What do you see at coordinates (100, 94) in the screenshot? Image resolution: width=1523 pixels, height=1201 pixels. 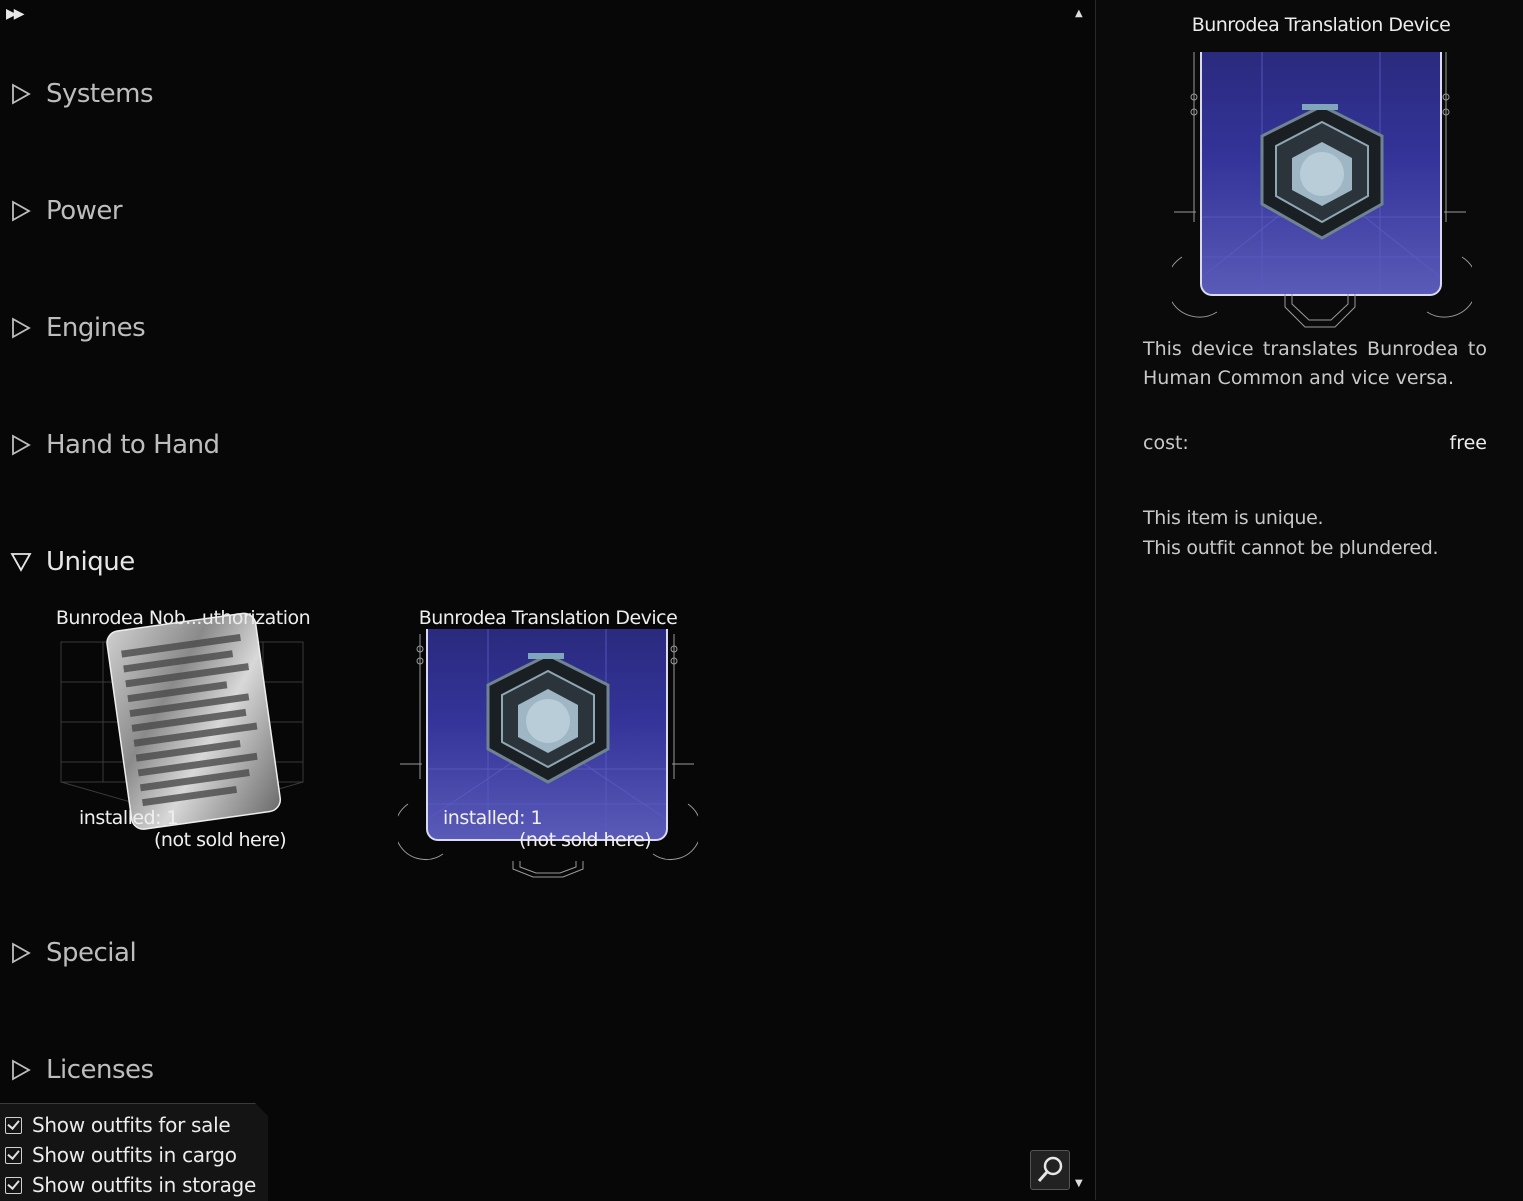 I see `category-label: Systems` at bounding box center [100, 94].